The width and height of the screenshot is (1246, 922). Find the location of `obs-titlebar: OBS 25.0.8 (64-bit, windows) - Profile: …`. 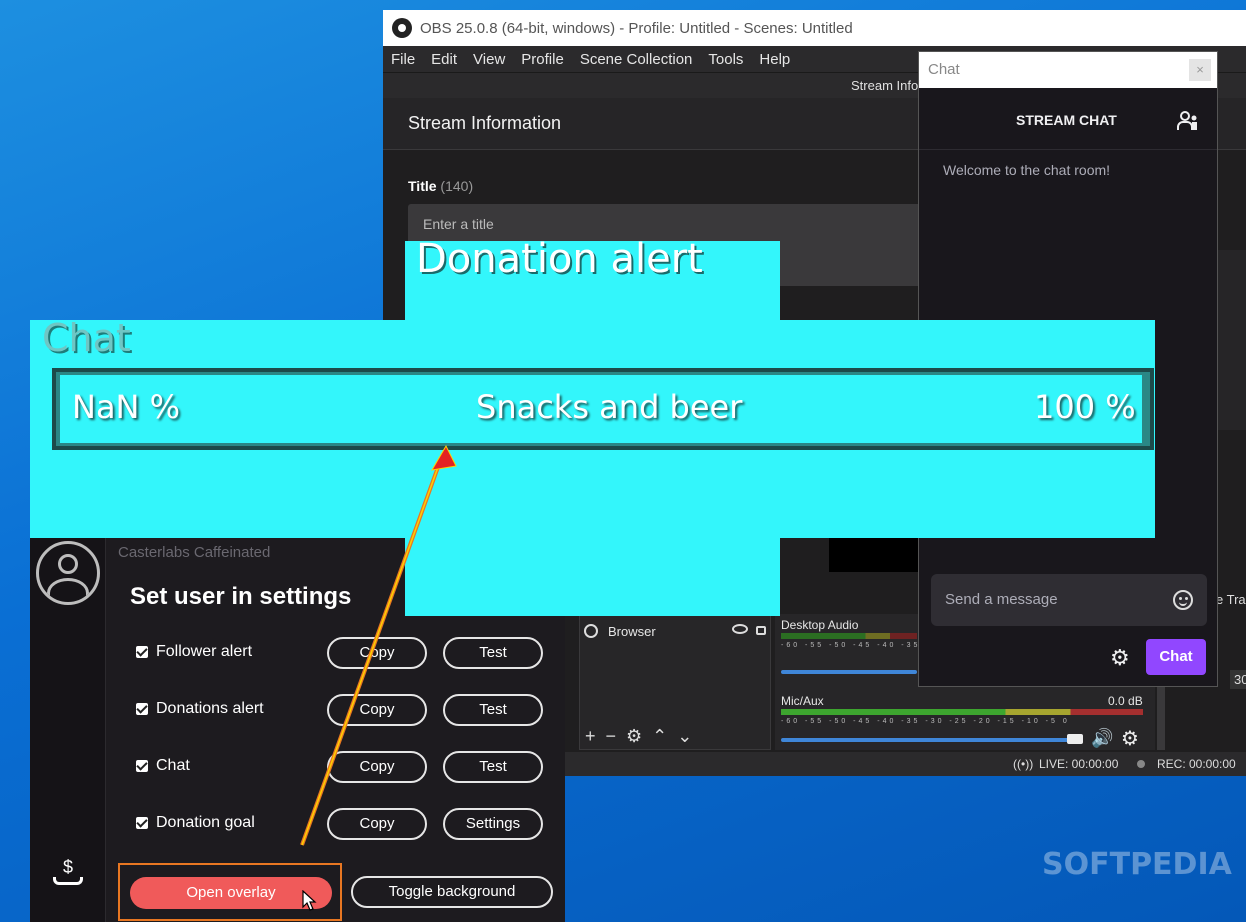

obs-titlebar: OBS 25.0.8 (64-bit, windows) - Profile: … is located at coordinates (814, 28).